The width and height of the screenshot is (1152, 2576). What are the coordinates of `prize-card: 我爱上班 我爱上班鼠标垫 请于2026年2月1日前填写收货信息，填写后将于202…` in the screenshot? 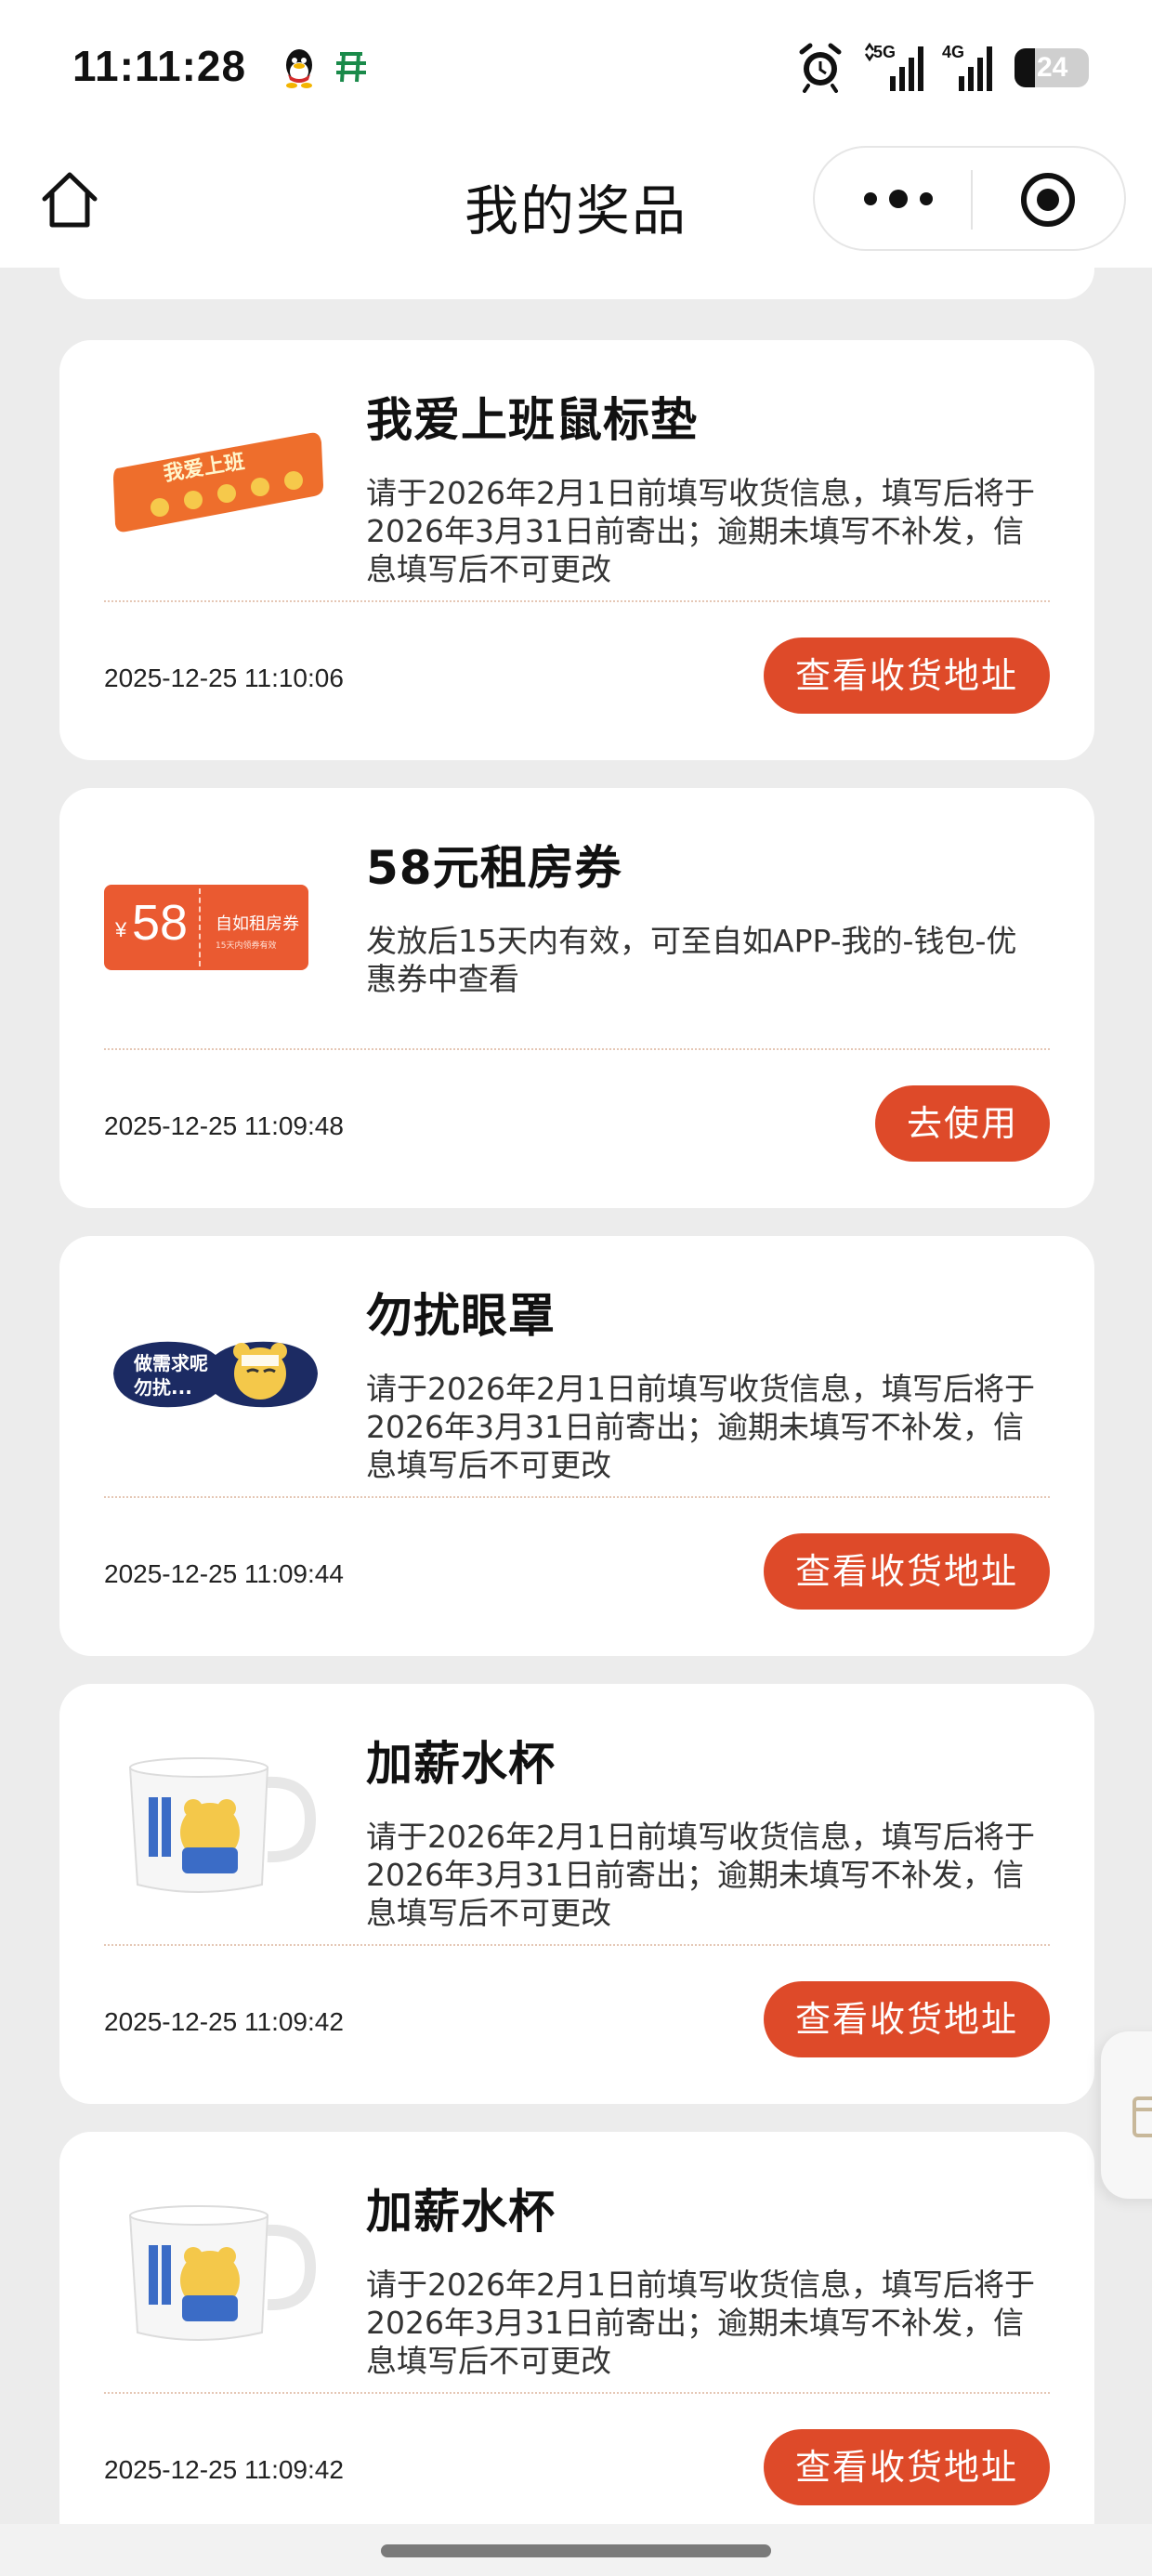 It's located at (576, 550).